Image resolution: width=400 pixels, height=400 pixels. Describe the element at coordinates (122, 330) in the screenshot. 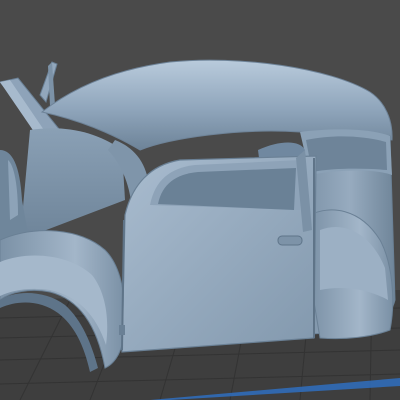

I see `door-hinge` at that location.